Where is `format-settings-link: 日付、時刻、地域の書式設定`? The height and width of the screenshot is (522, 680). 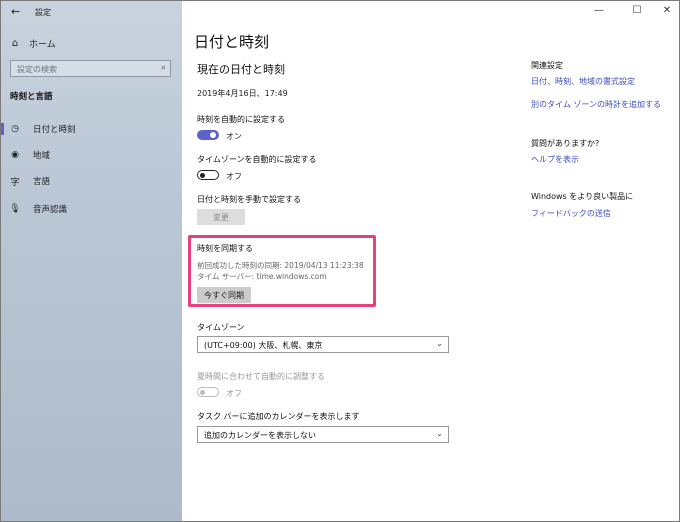
format-settings-link: 日付、時刻、地域の書式設定 is located at coordinates (583, 81).